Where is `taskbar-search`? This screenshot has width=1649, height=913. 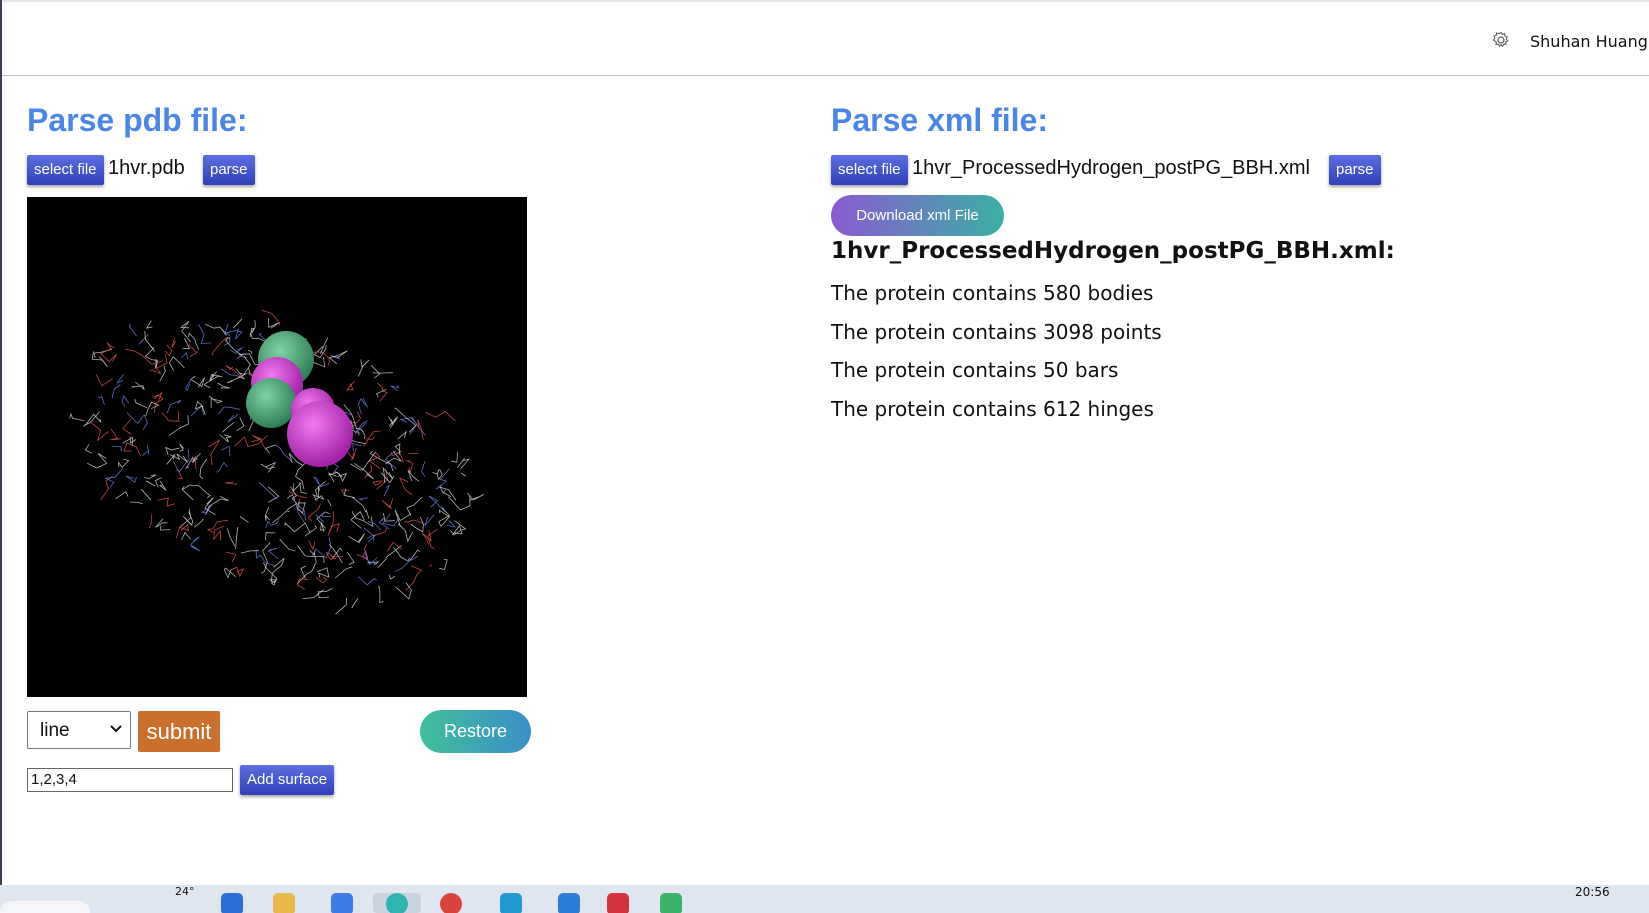 taskbar-search is located at coordinates (45, 907).